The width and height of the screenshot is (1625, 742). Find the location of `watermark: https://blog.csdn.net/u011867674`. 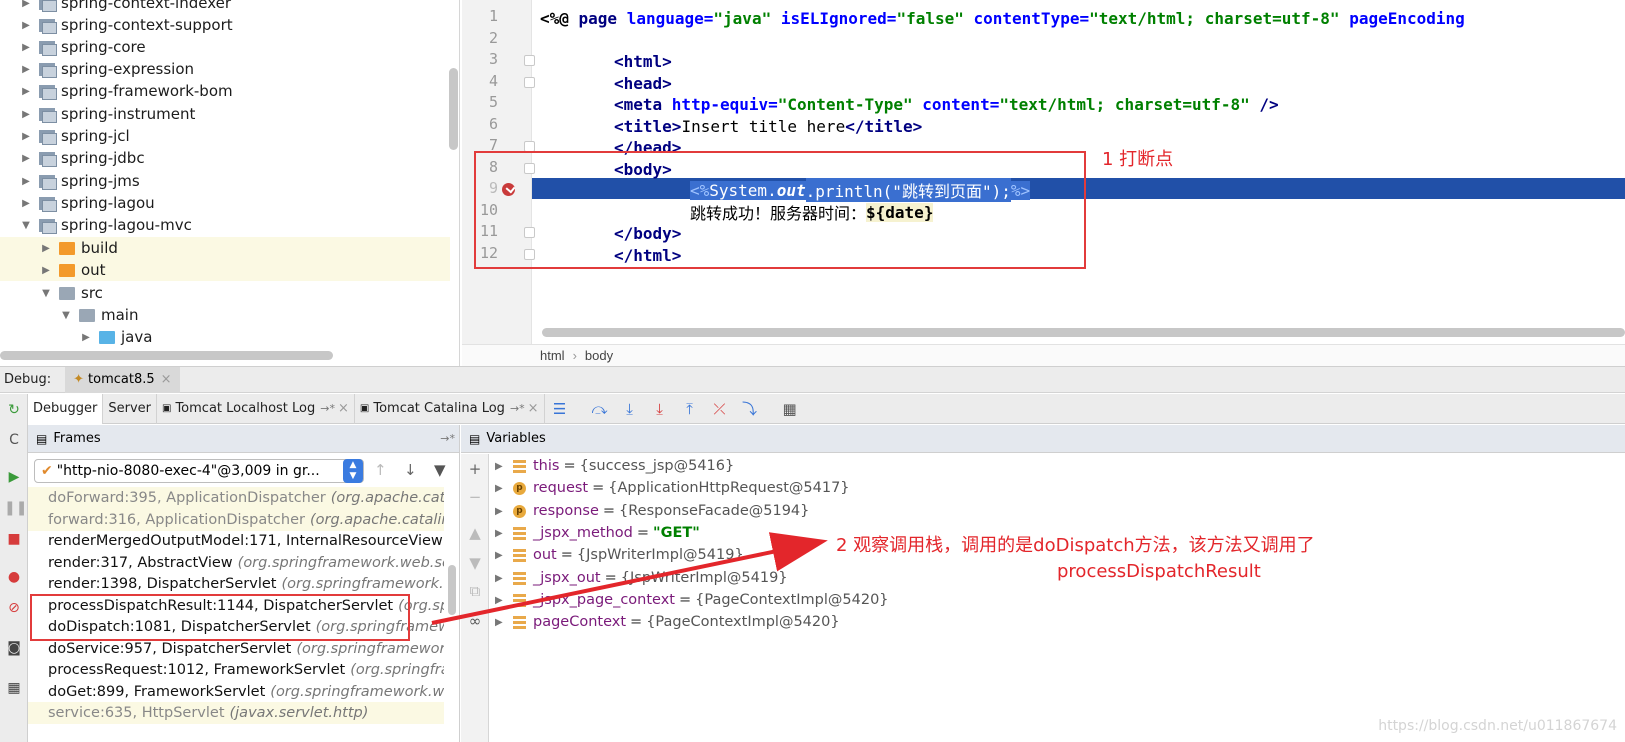

watermark: https://blog.csdn.net/u011867674 is located at coordinates (1497, 726).